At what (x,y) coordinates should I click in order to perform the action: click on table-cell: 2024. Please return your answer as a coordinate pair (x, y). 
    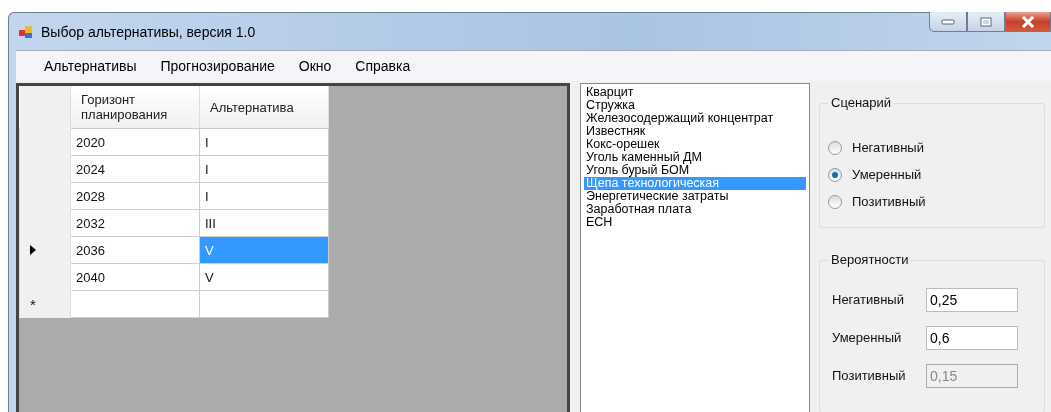
    Looking at the image, I should click on (135, 169).